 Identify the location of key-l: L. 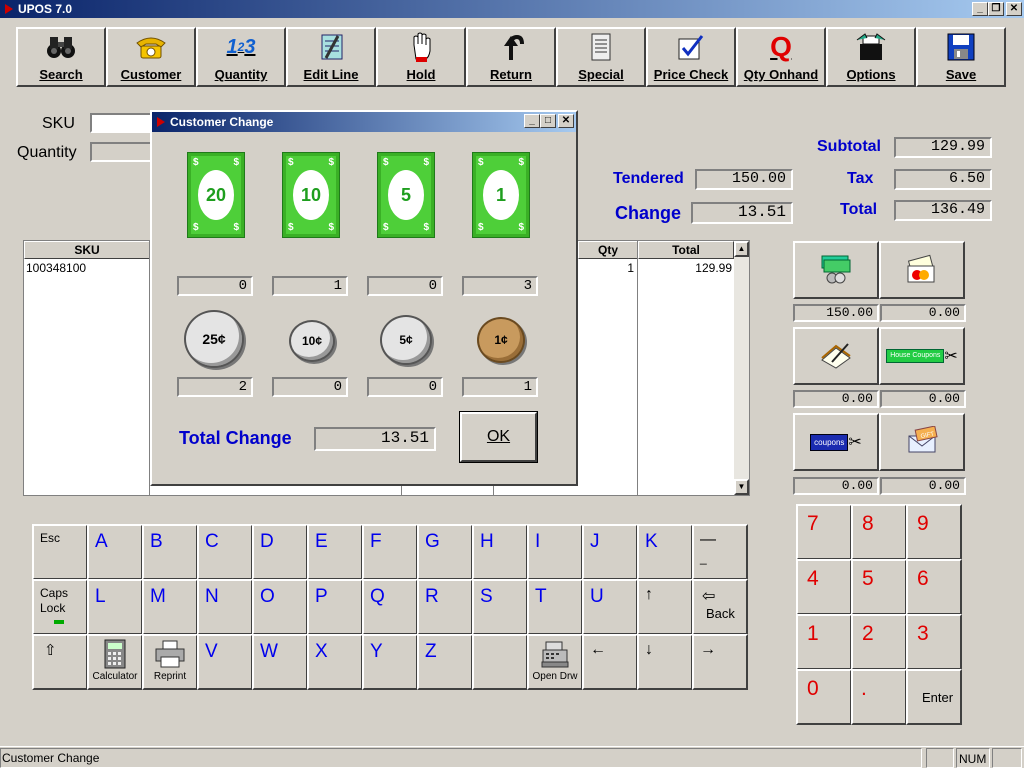
(115, 607).